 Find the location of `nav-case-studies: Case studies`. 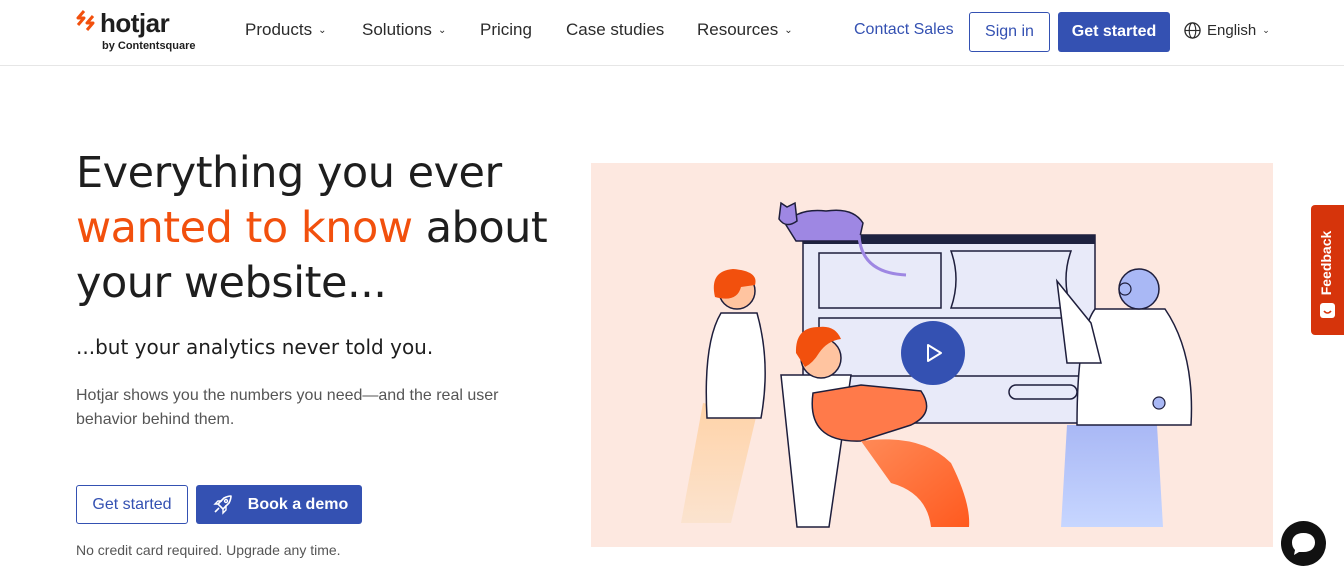

nav-case-studies: Case studies is located at coordinates (615, 30).